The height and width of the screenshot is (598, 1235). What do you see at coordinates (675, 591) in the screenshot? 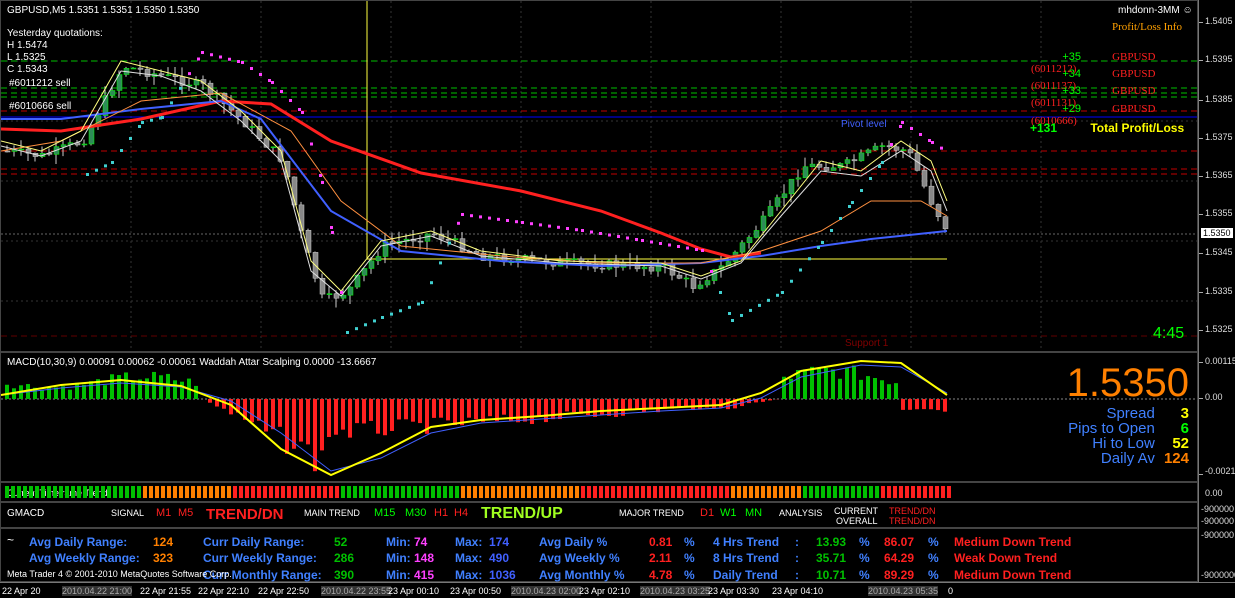
I see `time-label: 2010.04.23 03:25` at bounding box center [675, 591].